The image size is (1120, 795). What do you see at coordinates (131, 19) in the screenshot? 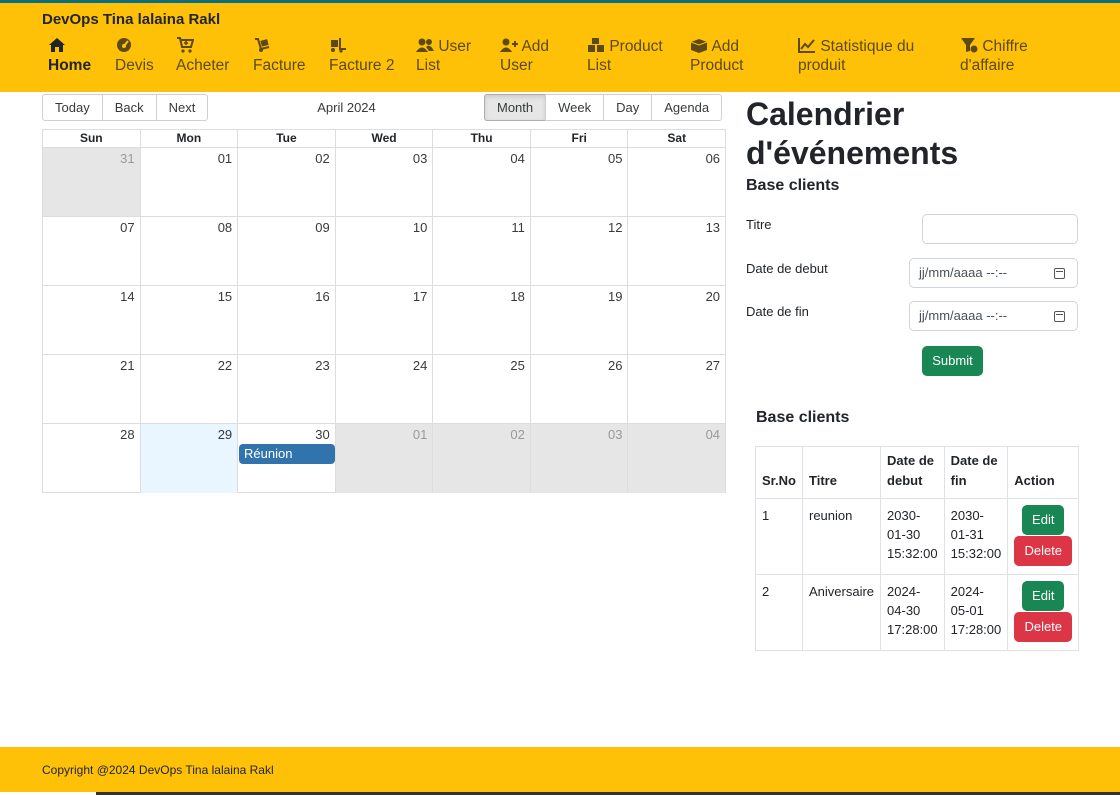
I see `brand-title: DevOps Tina lalaina Rakl` at bounding box center [131, 19].